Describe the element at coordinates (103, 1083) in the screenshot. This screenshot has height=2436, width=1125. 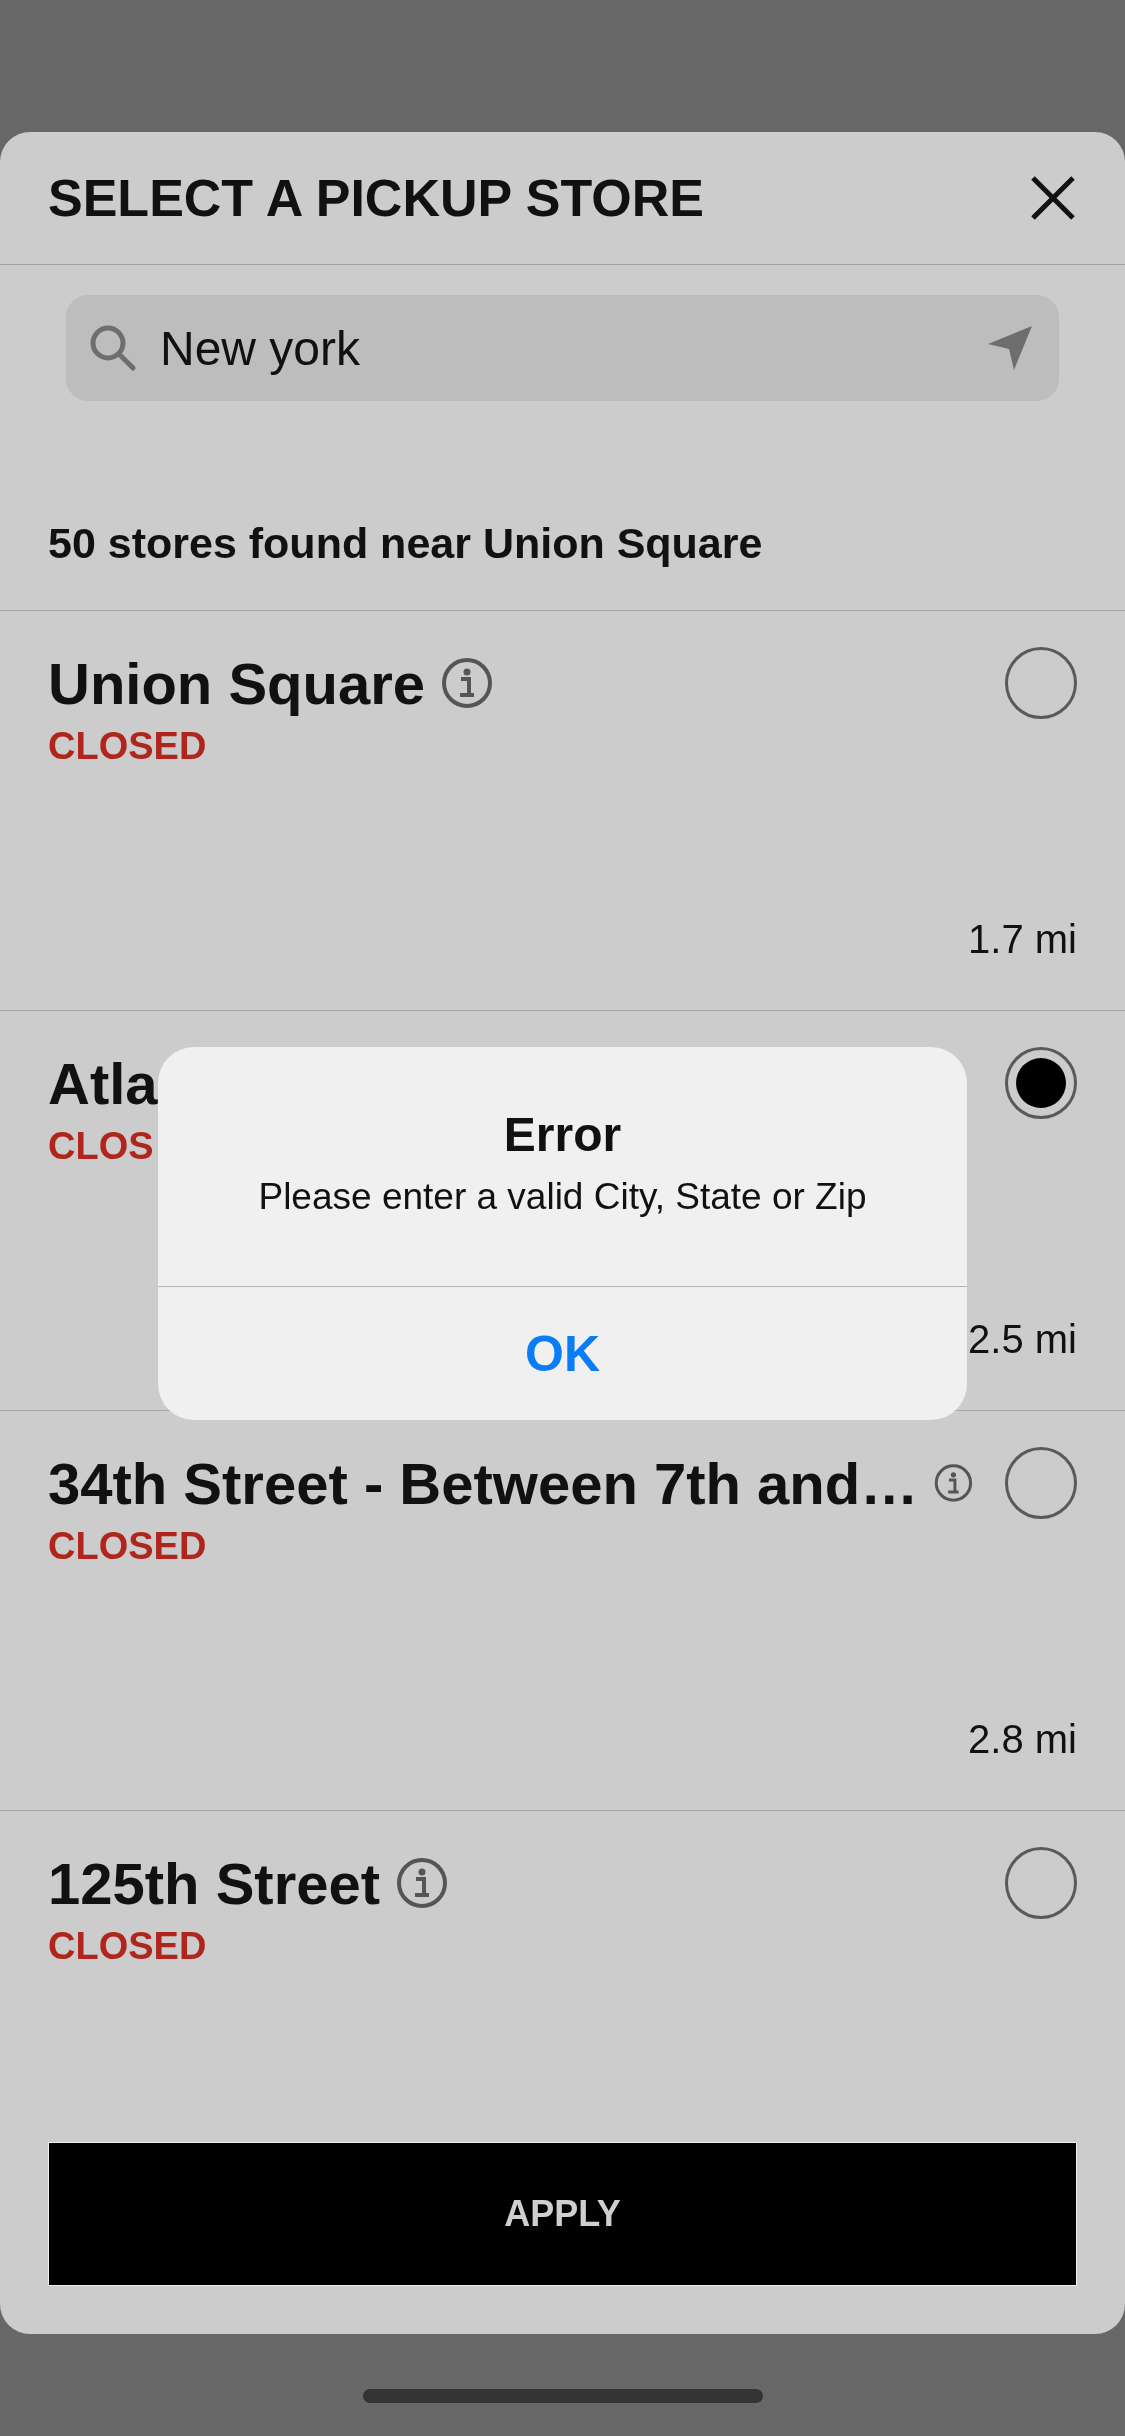
I see `store-name: Atla` at that location.